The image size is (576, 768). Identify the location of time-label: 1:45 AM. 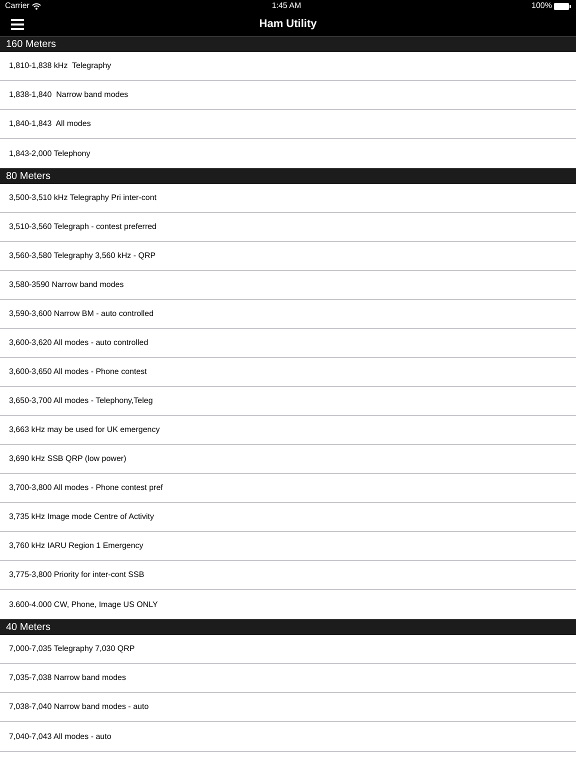
(287, 6).